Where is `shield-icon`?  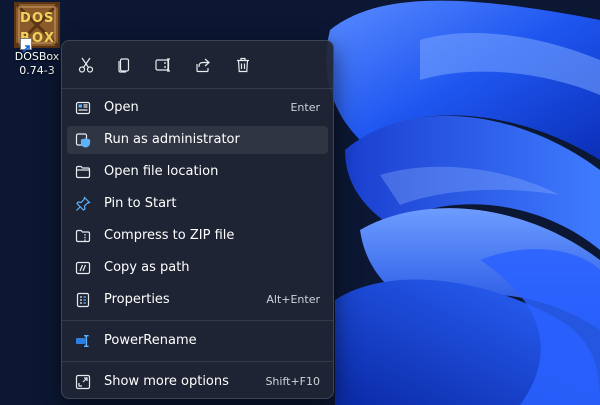 shield-icon is located at coordinates (83, 140).